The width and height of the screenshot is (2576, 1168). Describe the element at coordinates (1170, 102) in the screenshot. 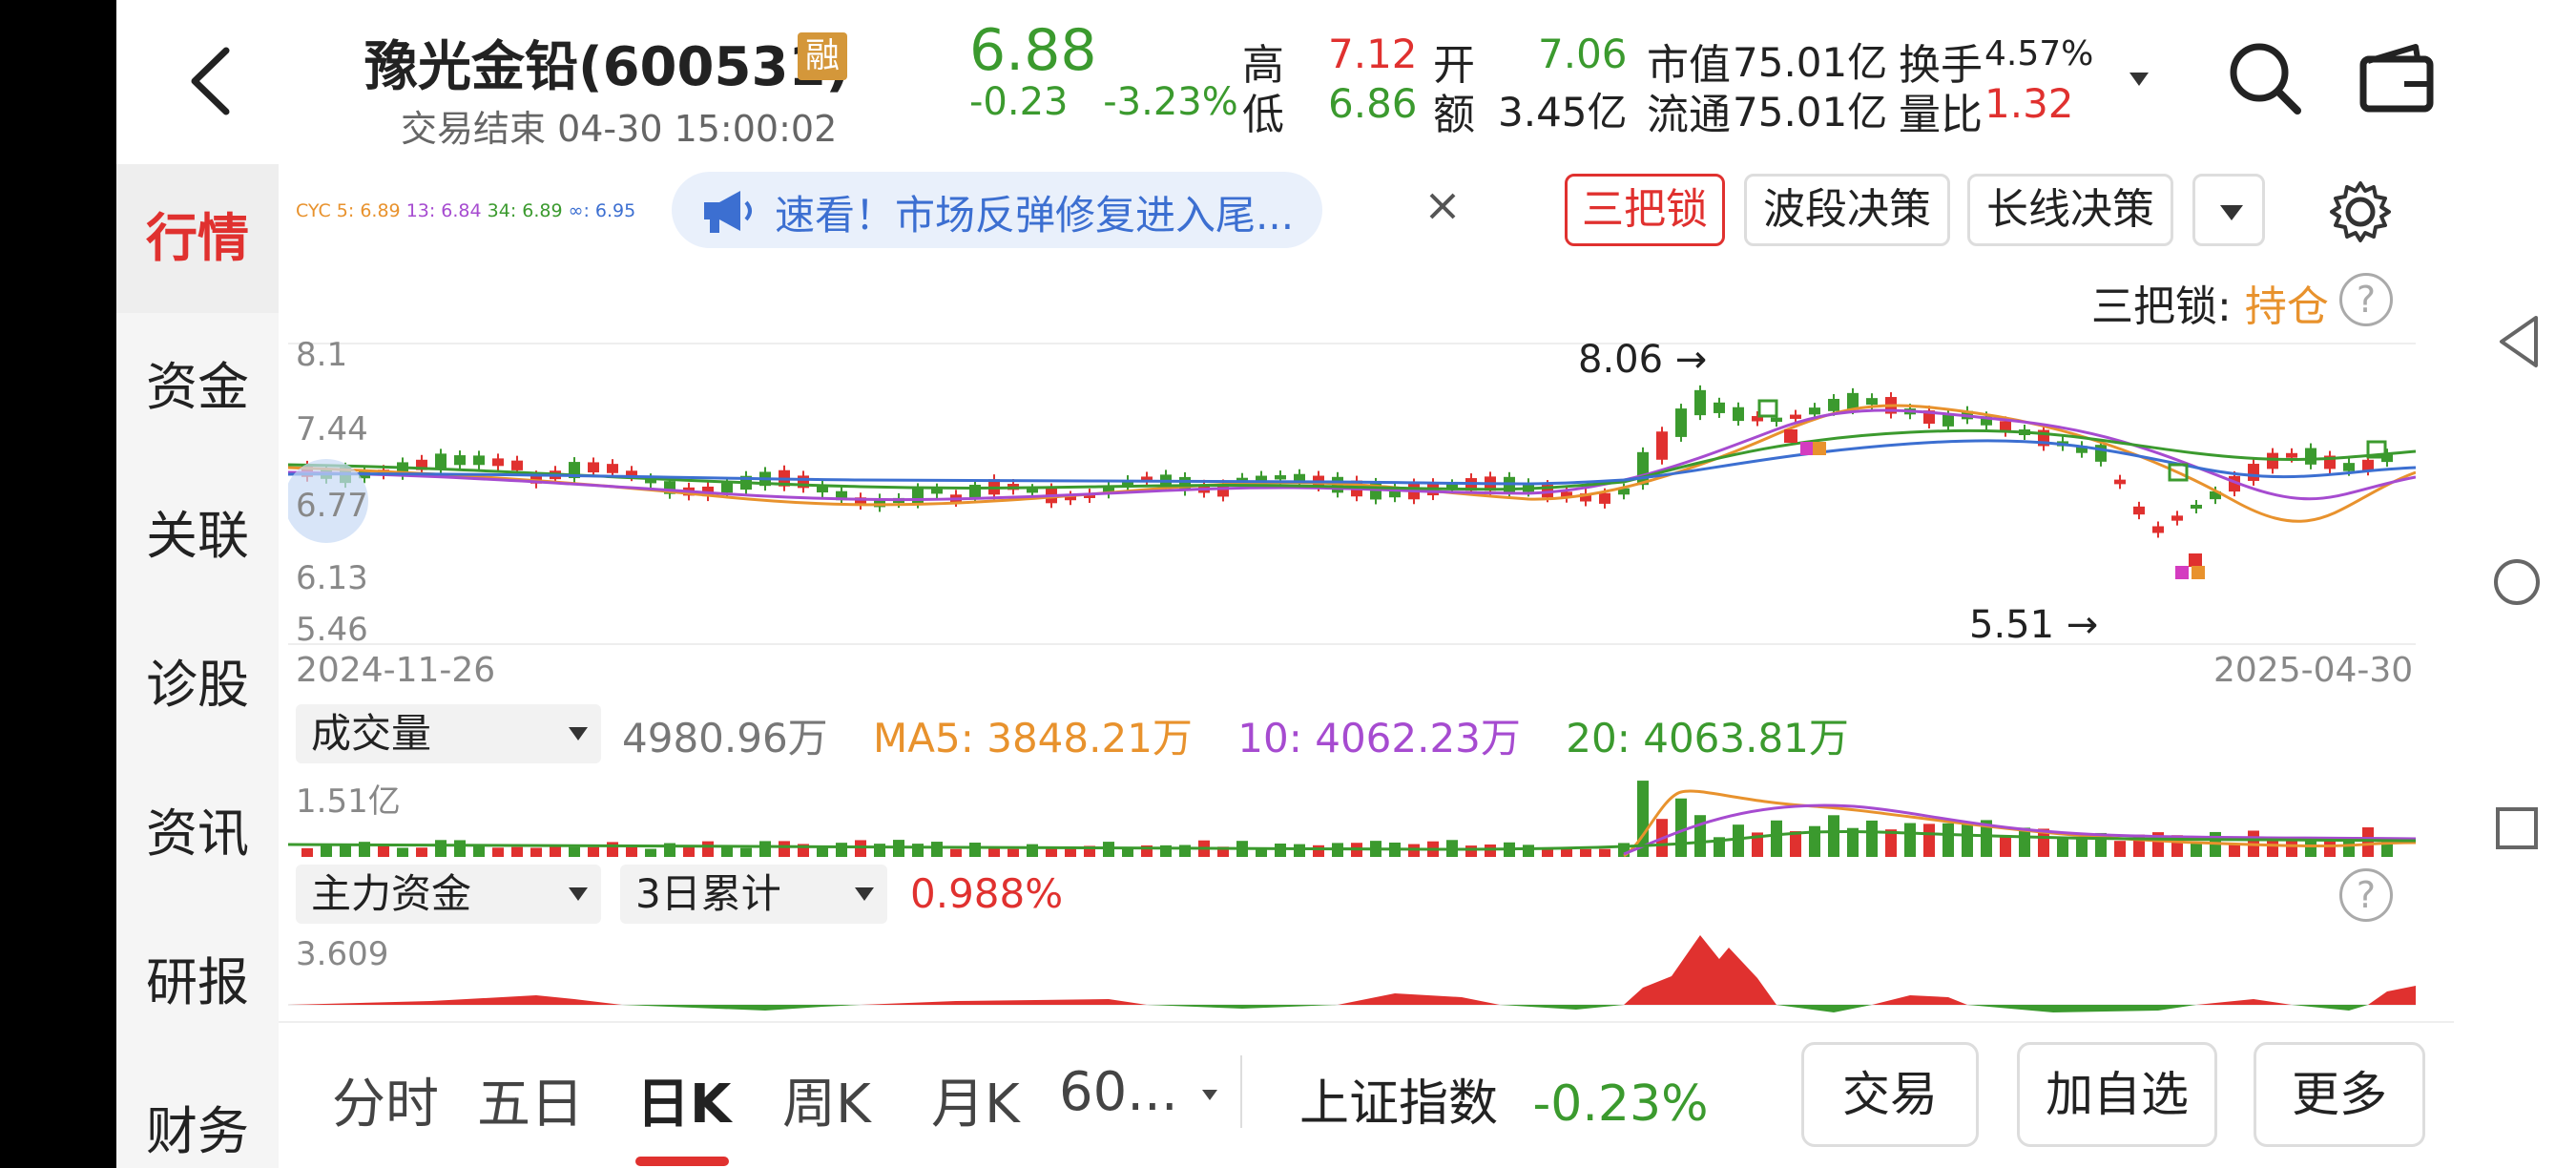

I see `change-percent: -3.23%` at that location.